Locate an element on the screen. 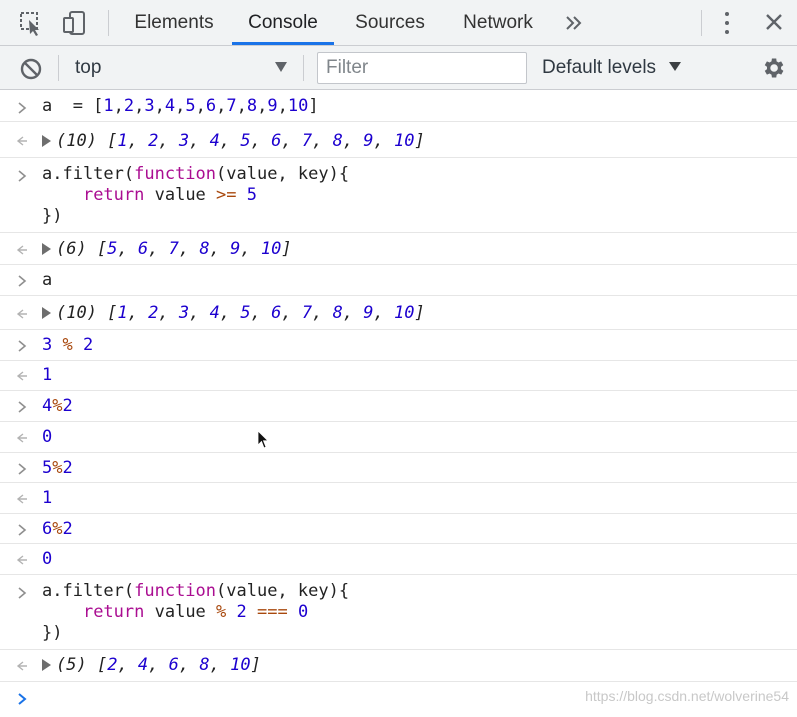 The image size is (797, 717). filter-input is located at coordinates (422, 68).